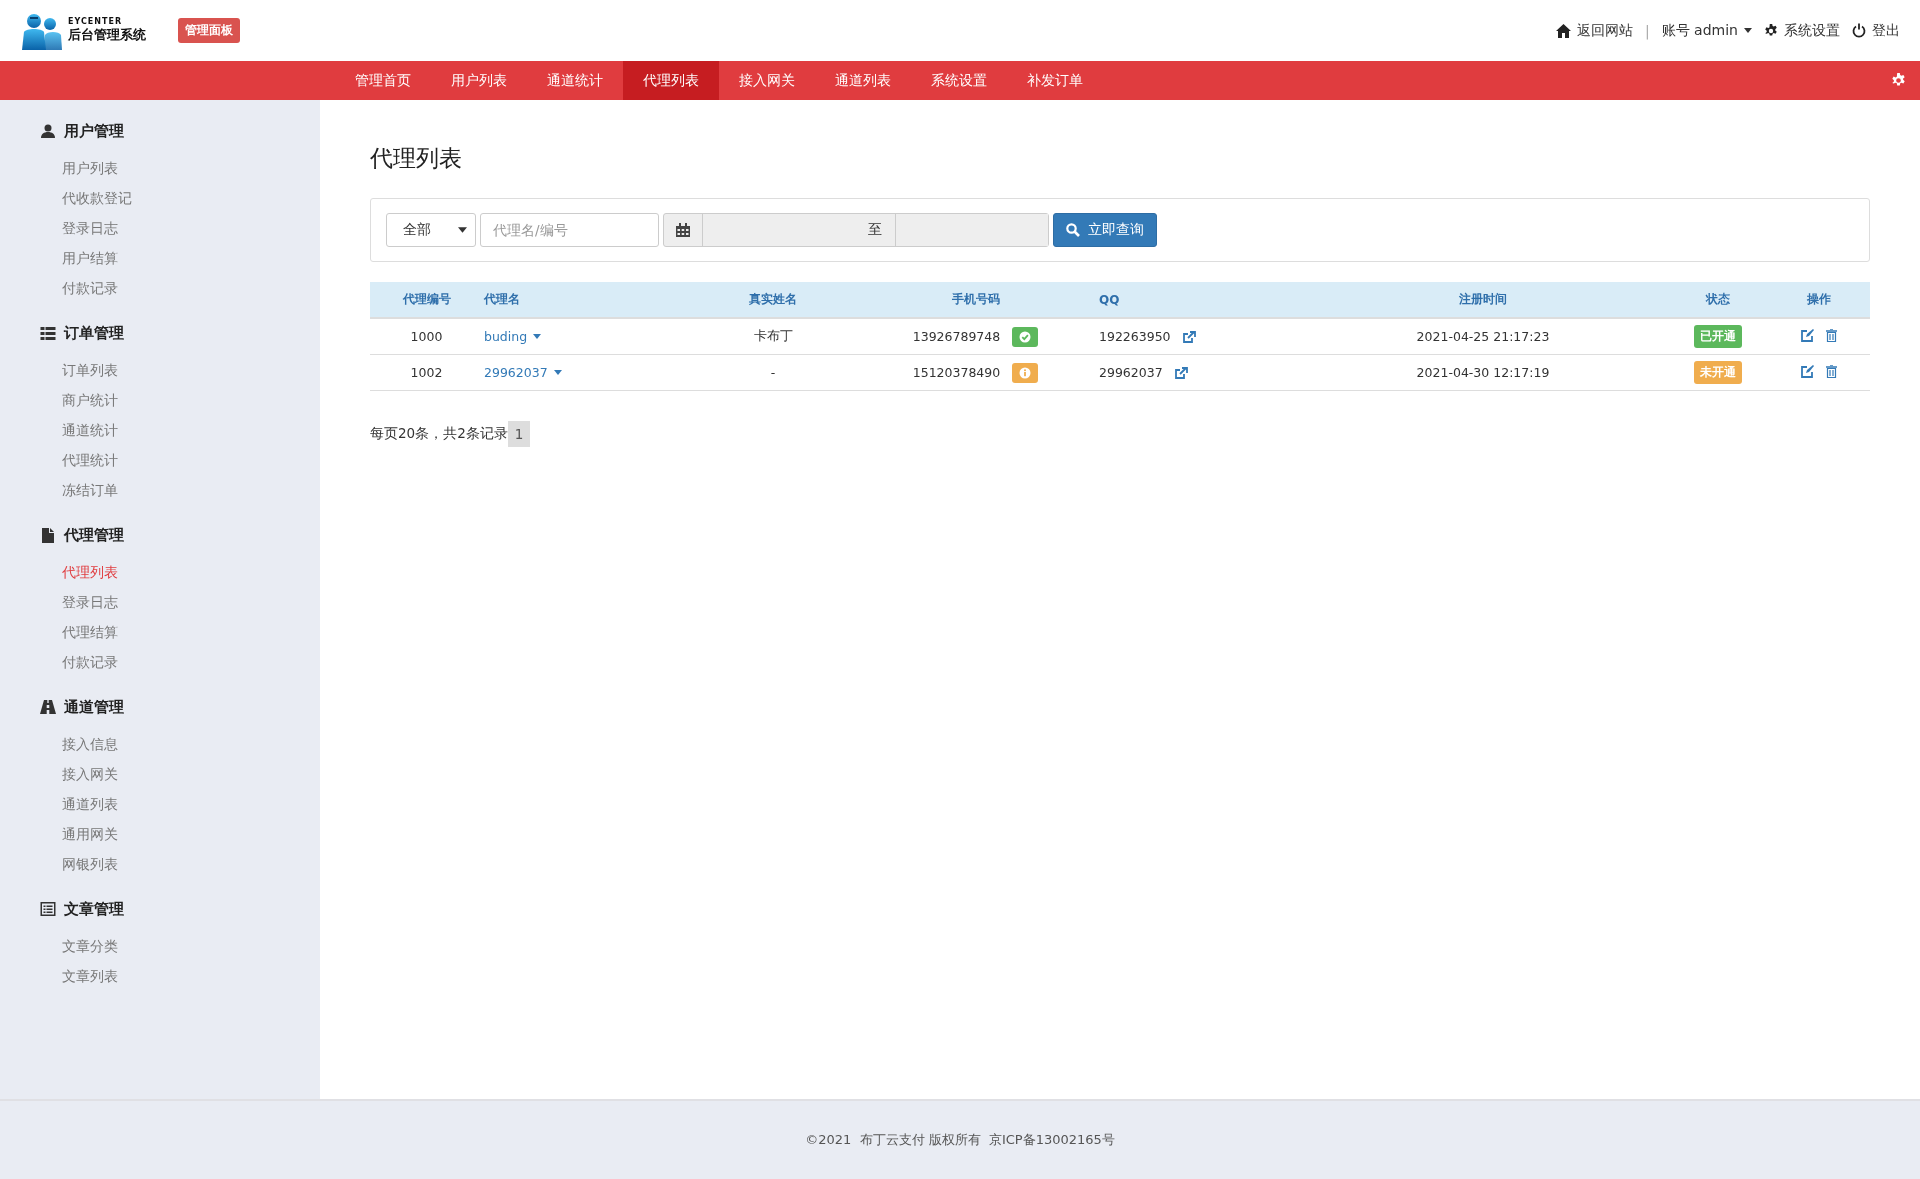 The height and width of the screenshot is (1179, 1920). Describe the element at coordinates (773, 300) in the screenshot. I see `column-header: 真实姓名` at that location.